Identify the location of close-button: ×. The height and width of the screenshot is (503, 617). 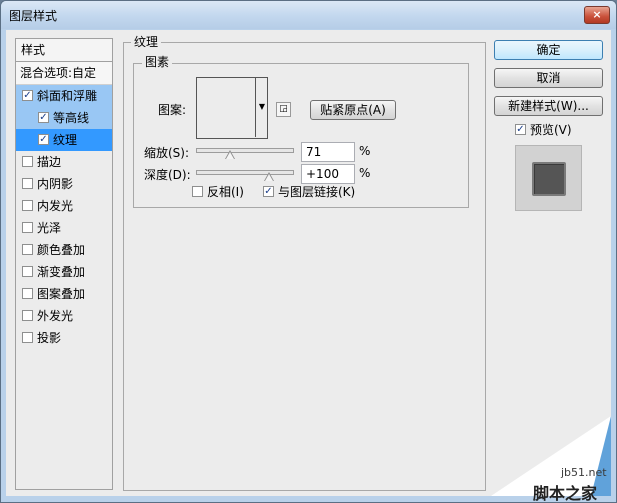
(597, 15).